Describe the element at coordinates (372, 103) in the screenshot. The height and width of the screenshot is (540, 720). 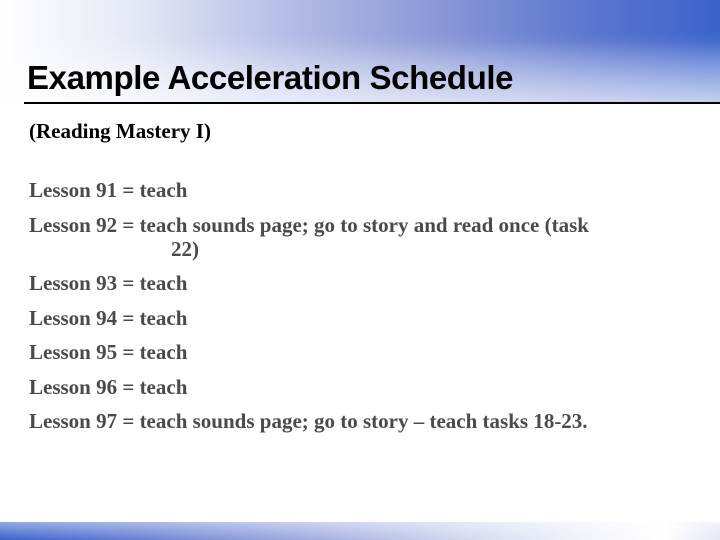
I see `title-divider` at that location.